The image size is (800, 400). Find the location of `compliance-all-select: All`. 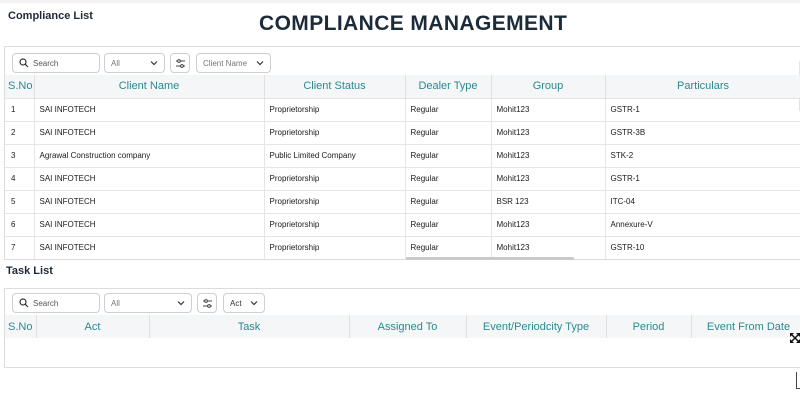

compliance-all-select: All is located at coordinates (134, 63).